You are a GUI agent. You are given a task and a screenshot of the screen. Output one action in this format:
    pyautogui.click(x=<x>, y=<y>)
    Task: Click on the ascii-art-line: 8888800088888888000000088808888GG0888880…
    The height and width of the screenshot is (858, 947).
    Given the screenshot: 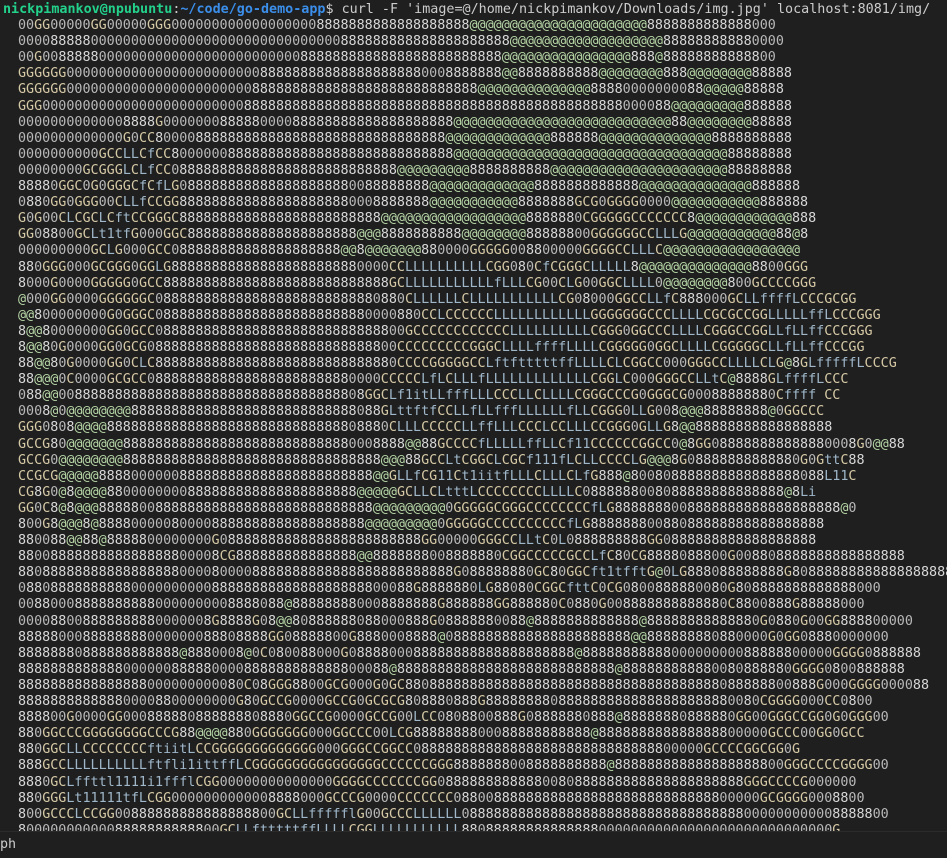 What is the action you would take?
    pyautogui.click(x=453, y=637)
    